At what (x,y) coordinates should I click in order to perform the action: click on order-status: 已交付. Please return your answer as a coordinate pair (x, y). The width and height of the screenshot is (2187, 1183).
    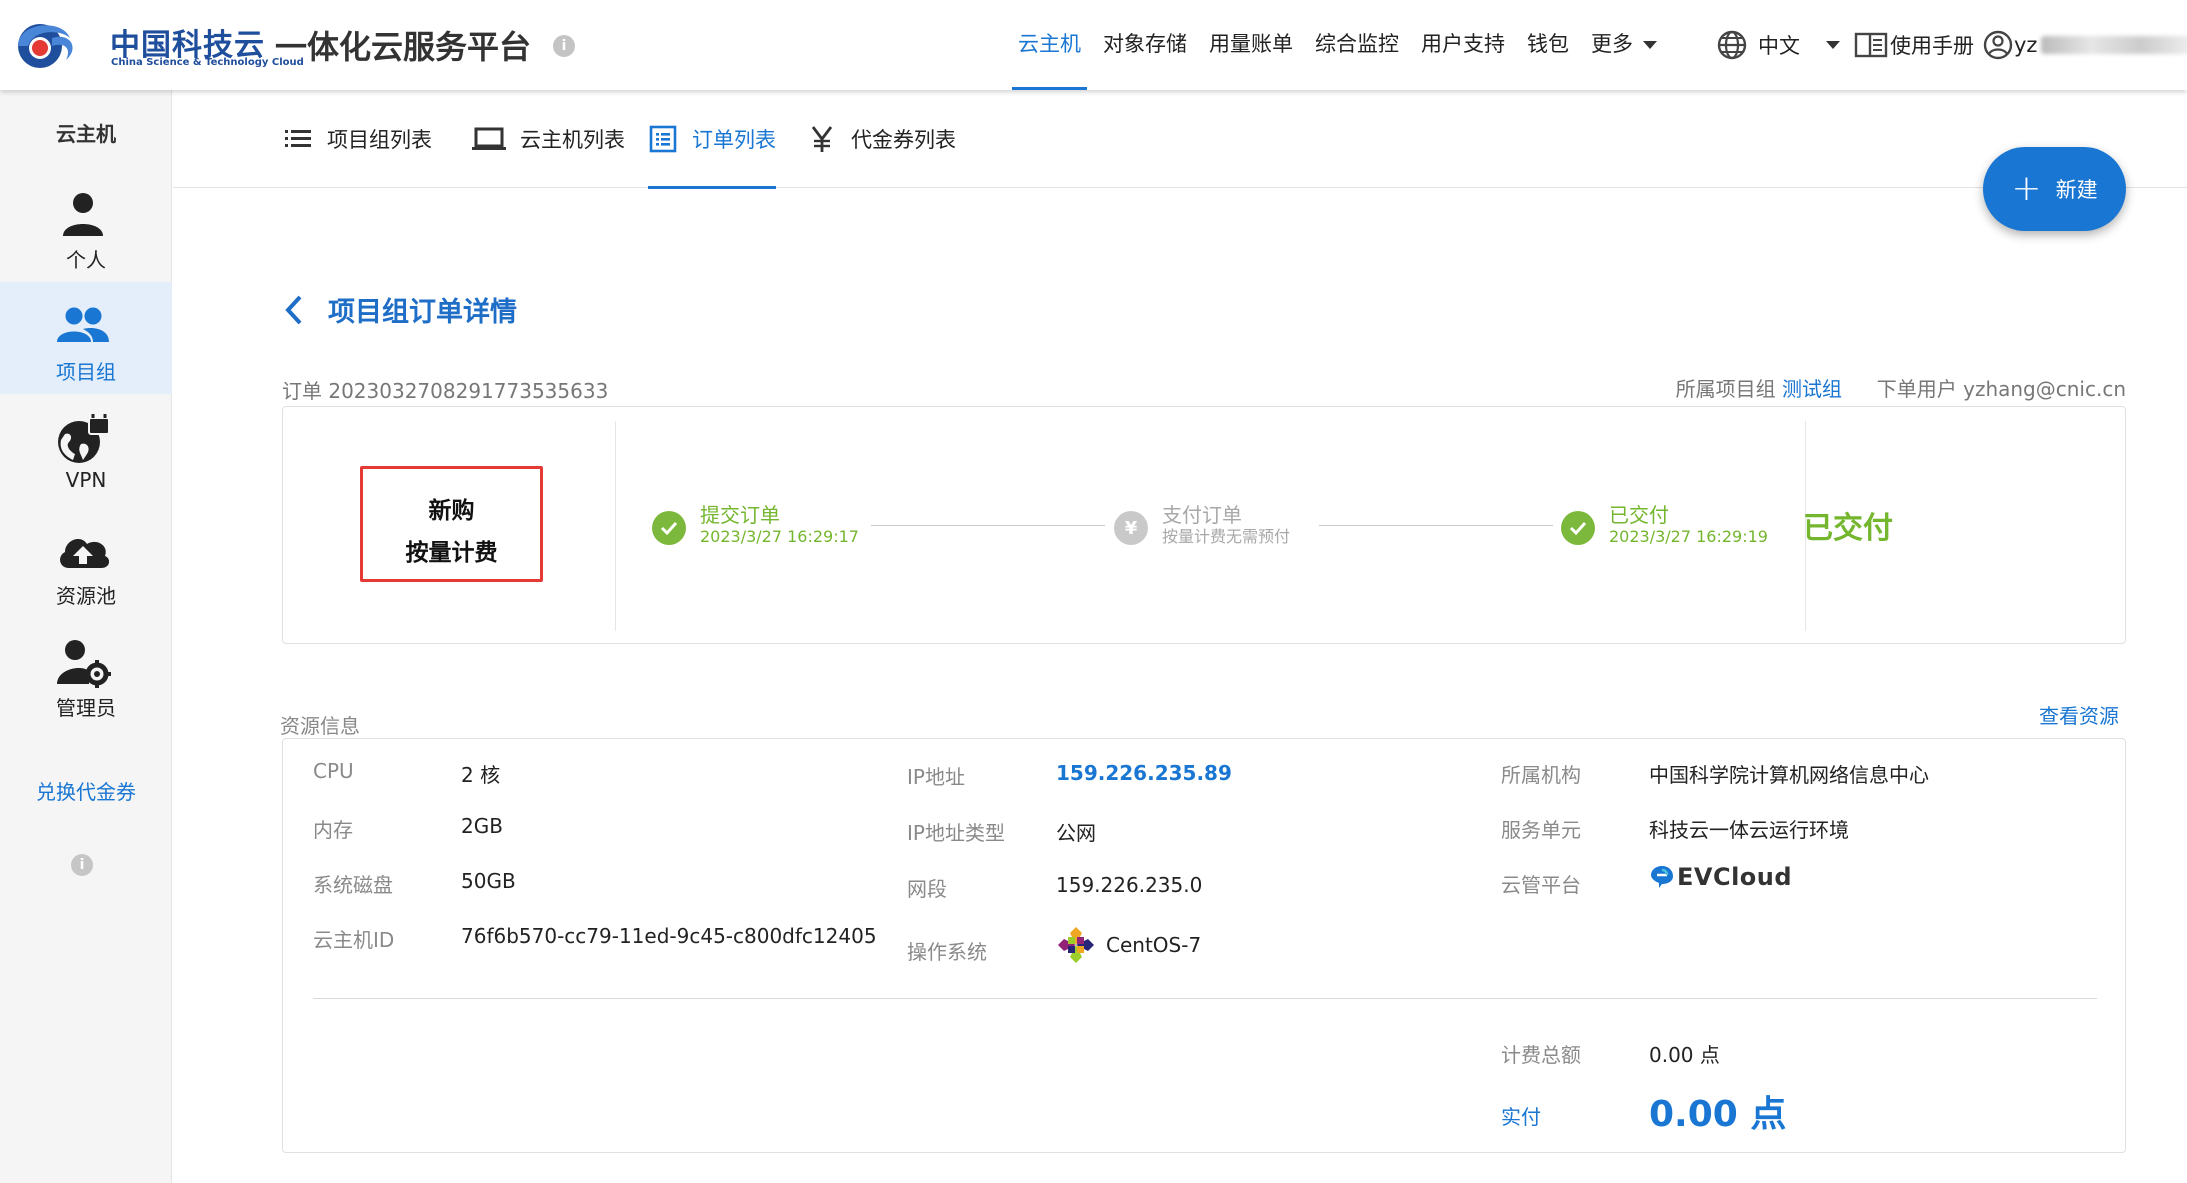
    Looking at the image, I should click on (1848, 528).